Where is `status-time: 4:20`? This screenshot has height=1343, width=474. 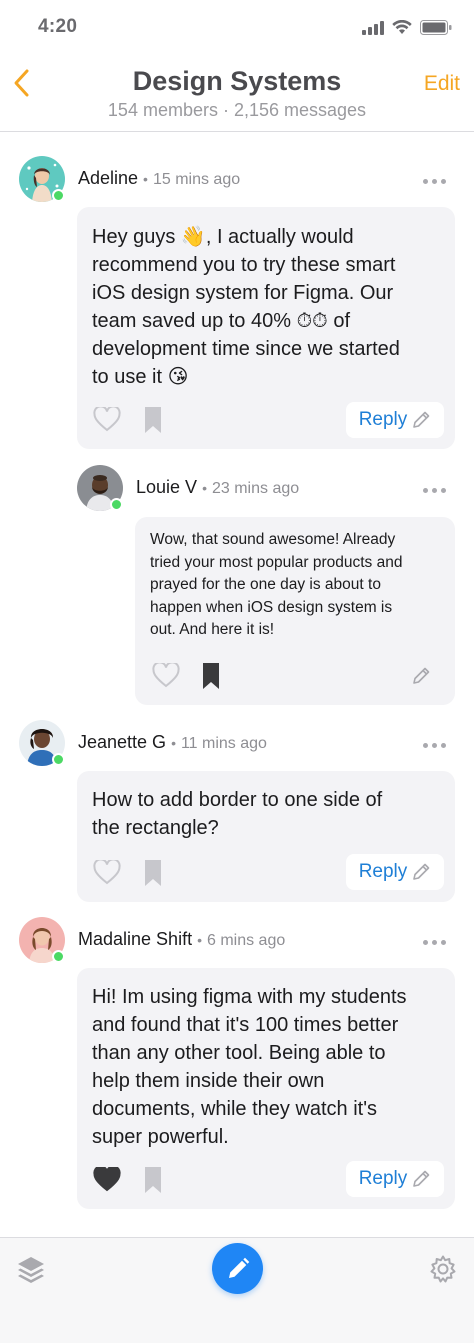
status-time: 4:20 is located at coordinates (58, 26).